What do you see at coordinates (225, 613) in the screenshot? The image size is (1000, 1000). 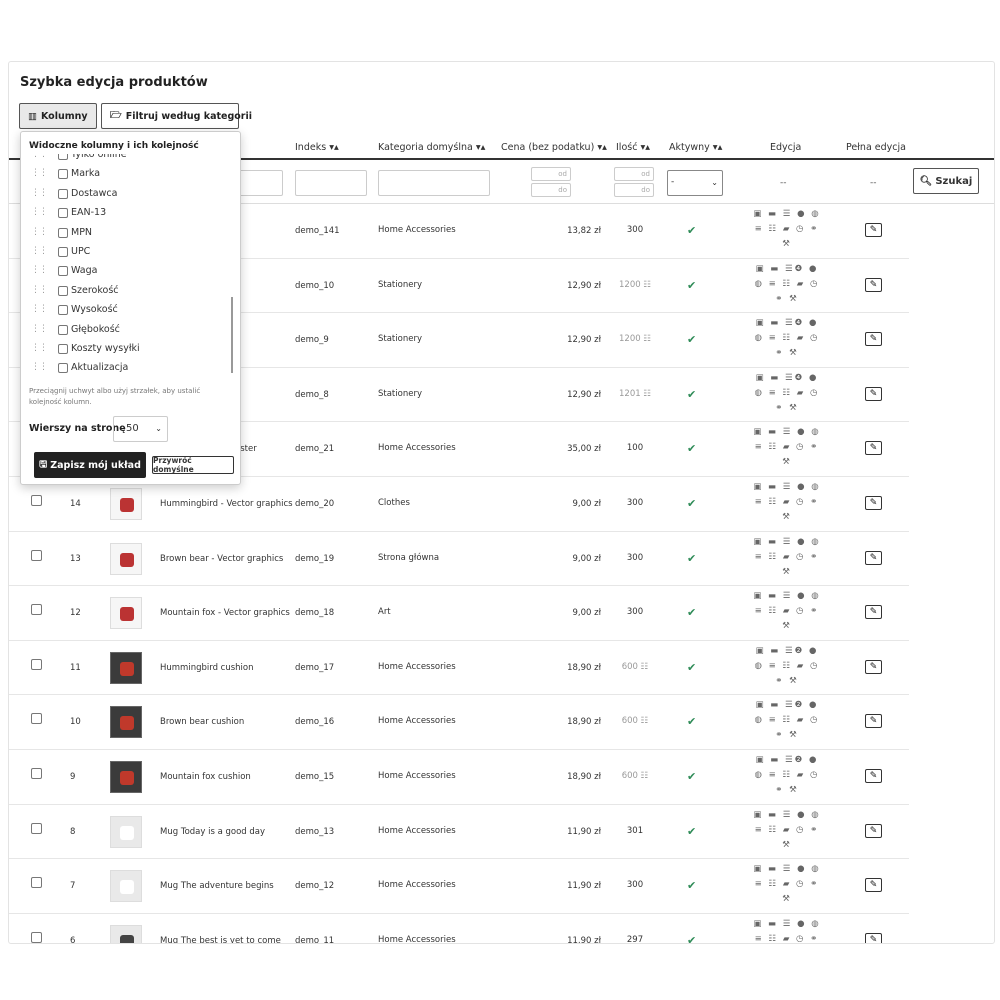 I see `product-name: Mountain fox - Vector graphics` at bounding box center [225, 613].